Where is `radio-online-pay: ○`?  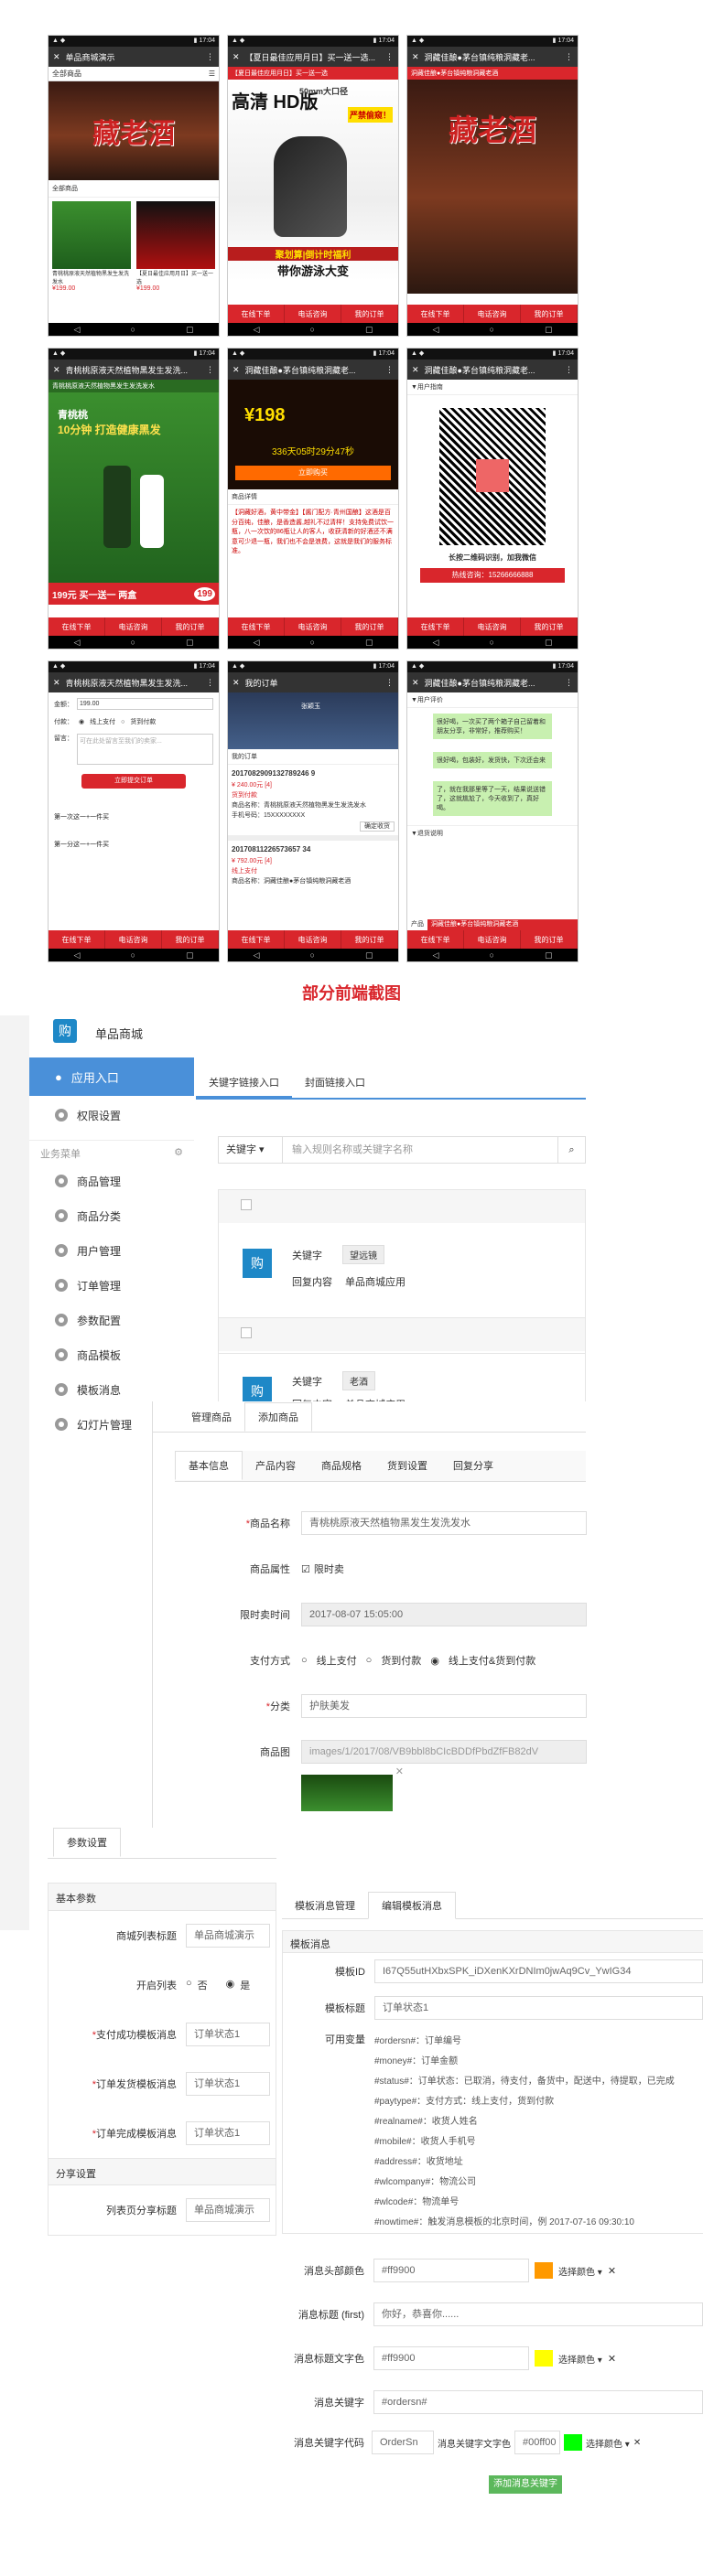 radio-online-pay: ○ is located at coordinates (305, 1660).